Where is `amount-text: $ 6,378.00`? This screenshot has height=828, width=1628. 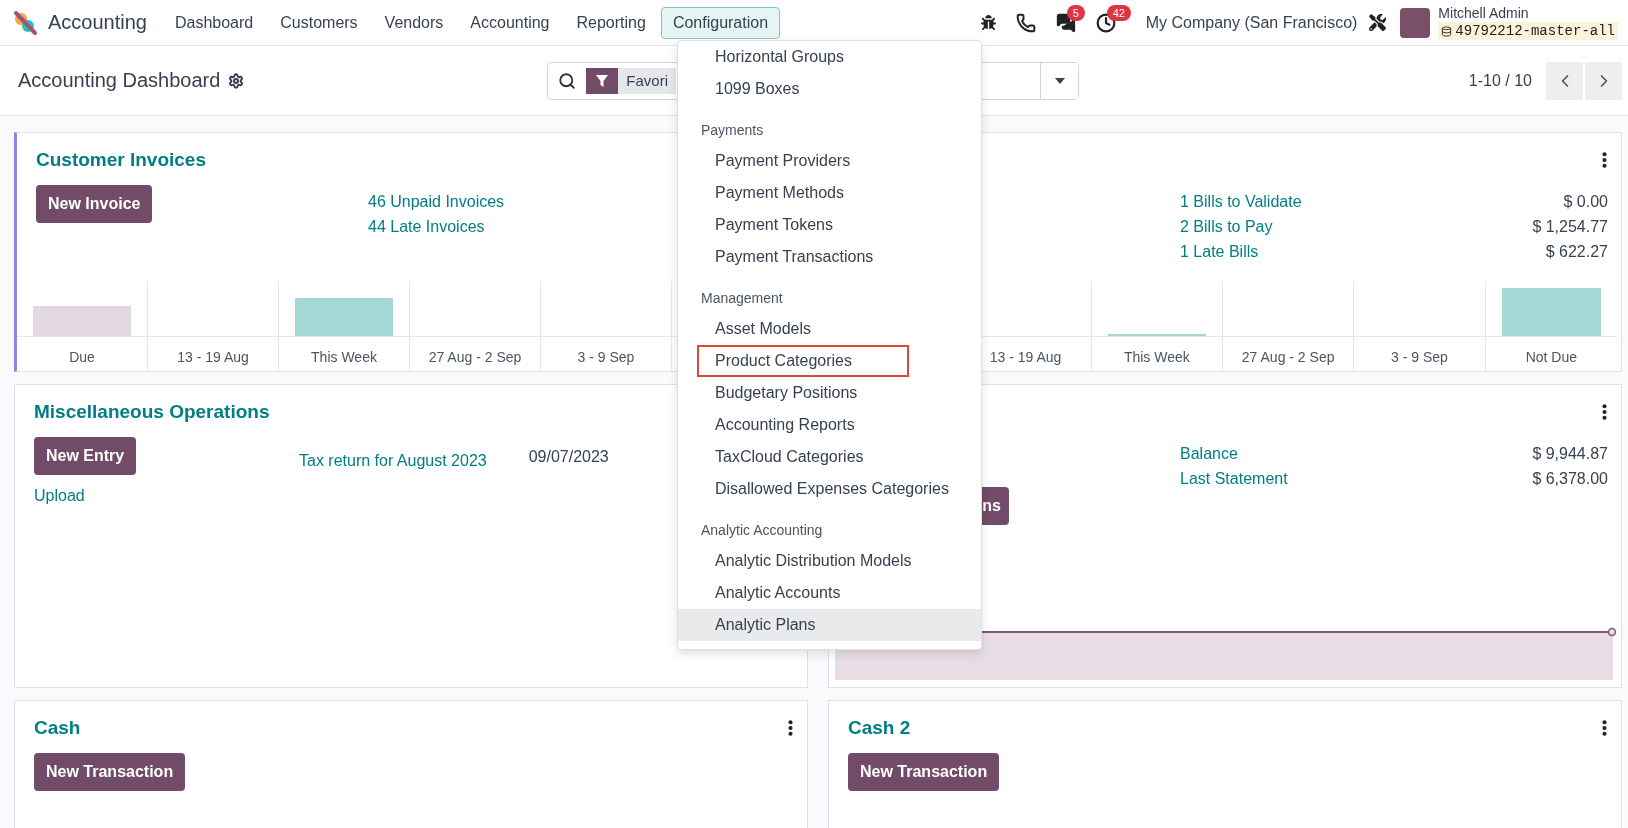 amount-text: $ 6,378.00 is located at coordinates (1570, 479).